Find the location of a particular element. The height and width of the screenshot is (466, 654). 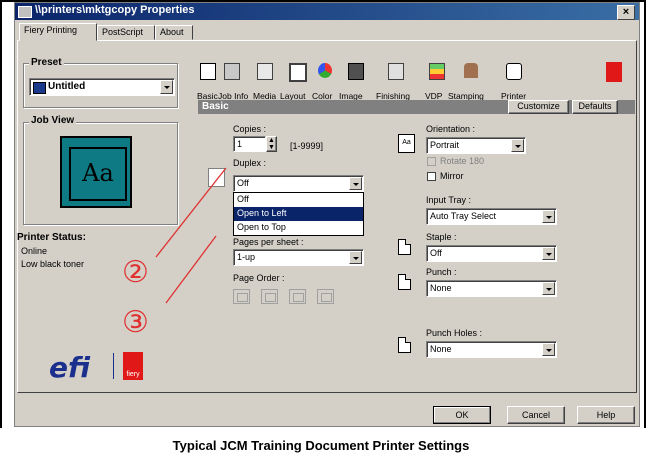

annotation-marker-2: ② is located at coordinates (135, 272).